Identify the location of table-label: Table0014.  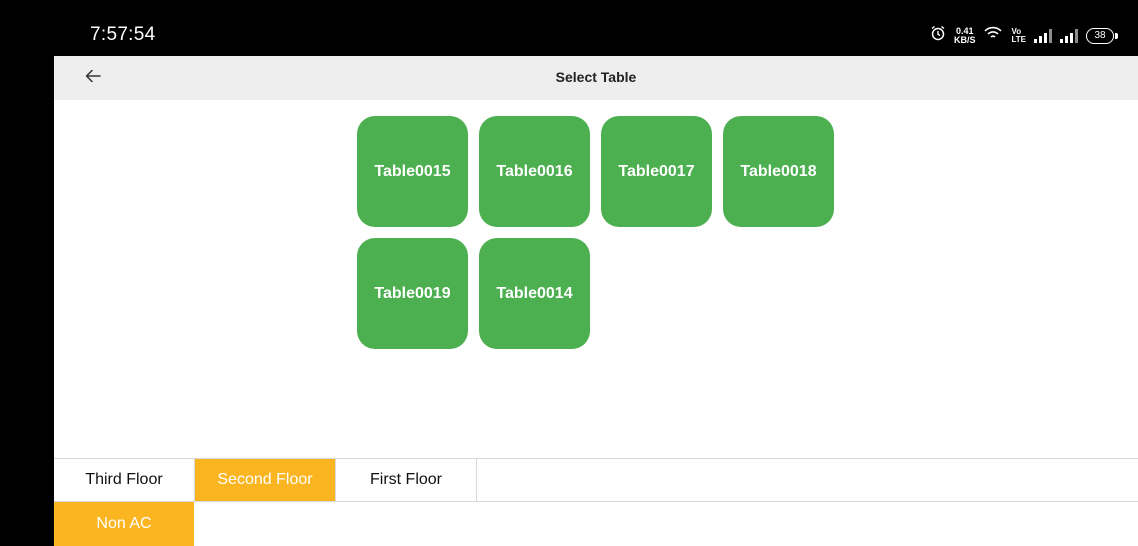
(534, 293).